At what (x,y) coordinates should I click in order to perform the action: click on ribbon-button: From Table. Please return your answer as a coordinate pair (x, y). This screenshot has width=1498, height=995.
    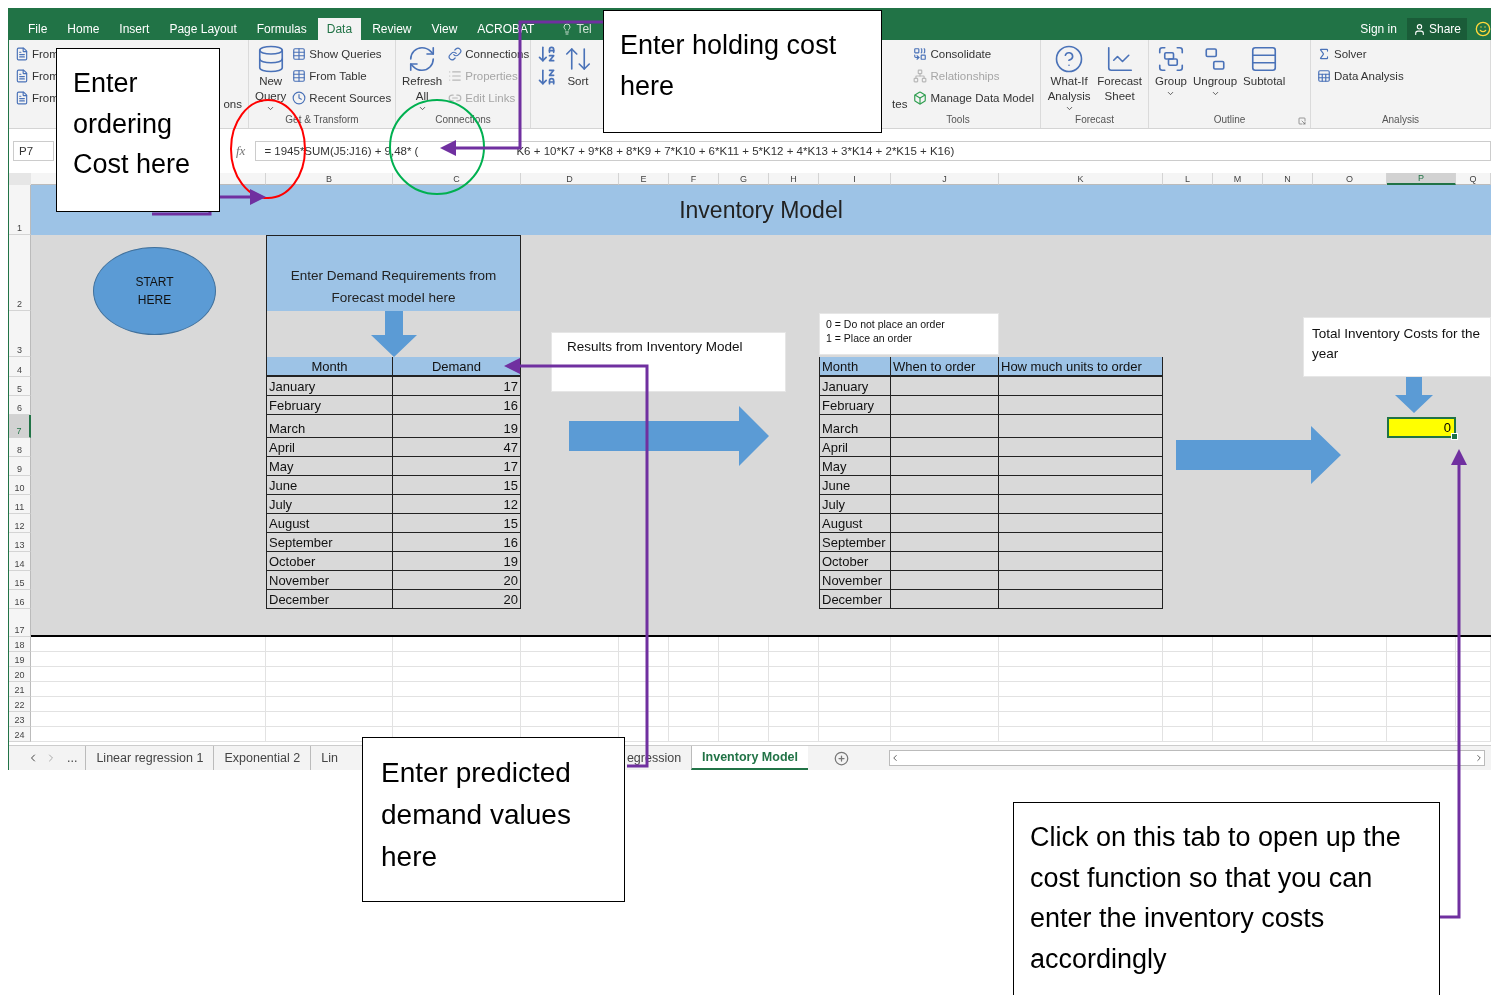
    Looking at the image, I should click on (342, 75).